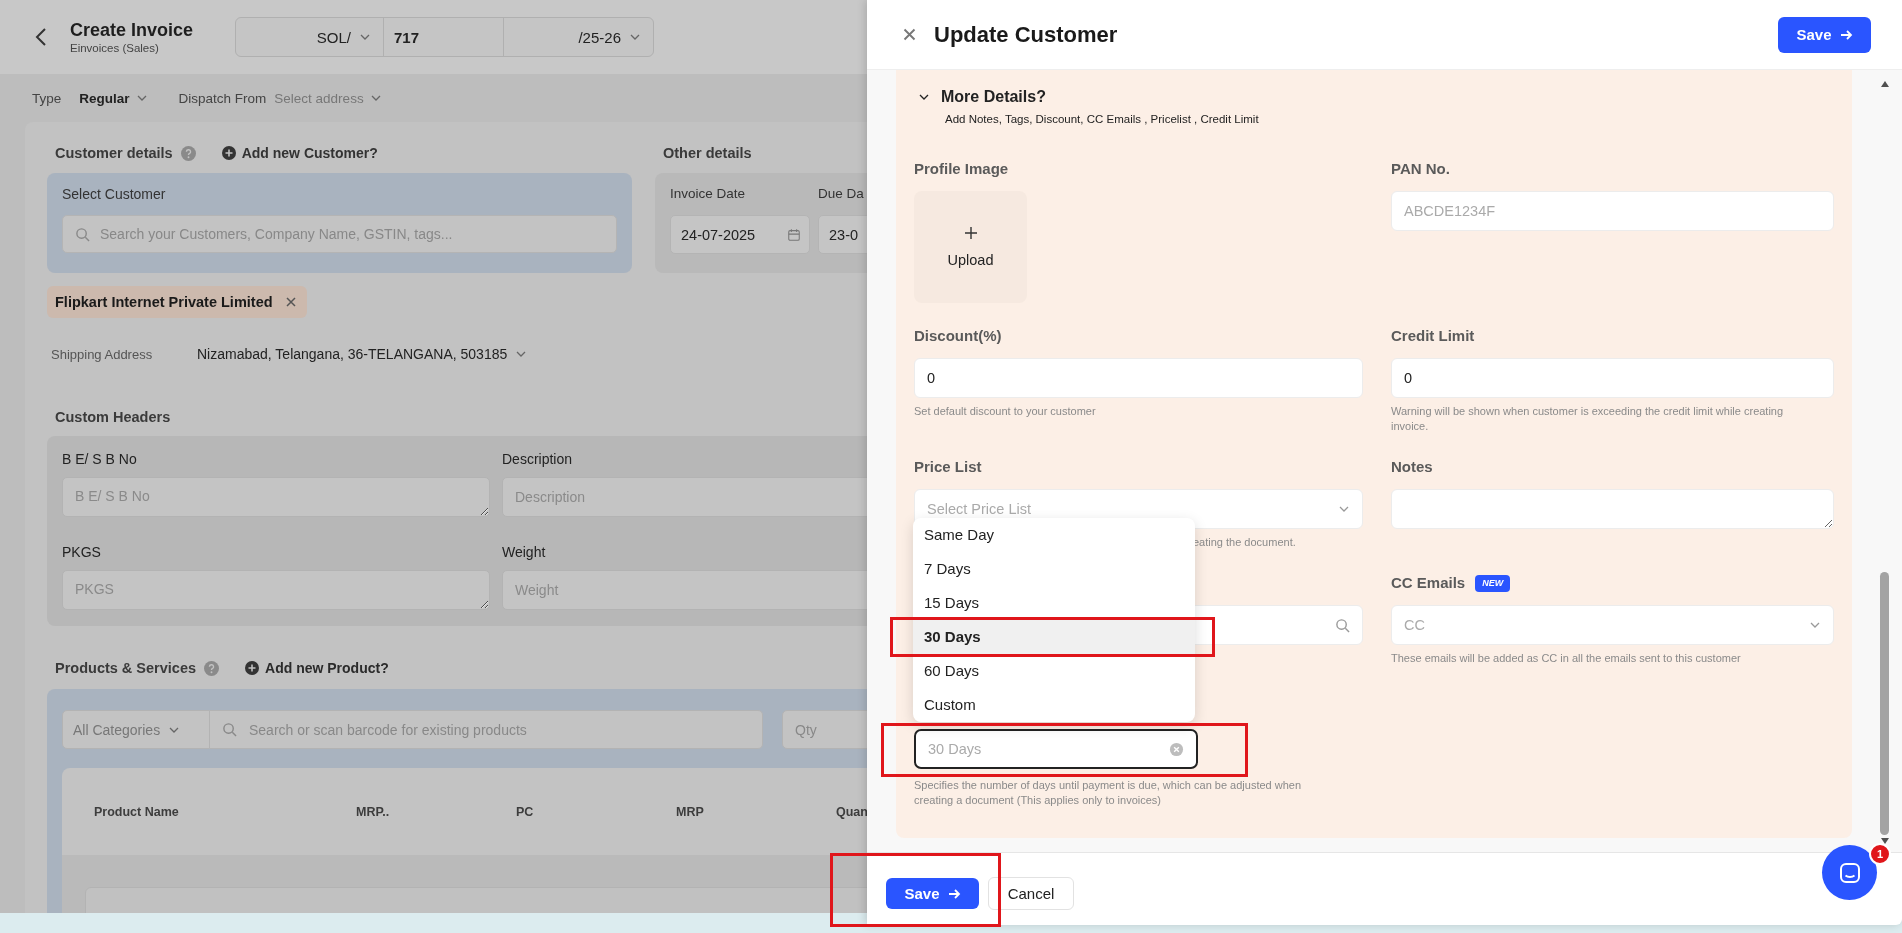  Describe the element at coordinates (1054, 705) in the screenshot. I see `dropdown-option: Custom` at that location.